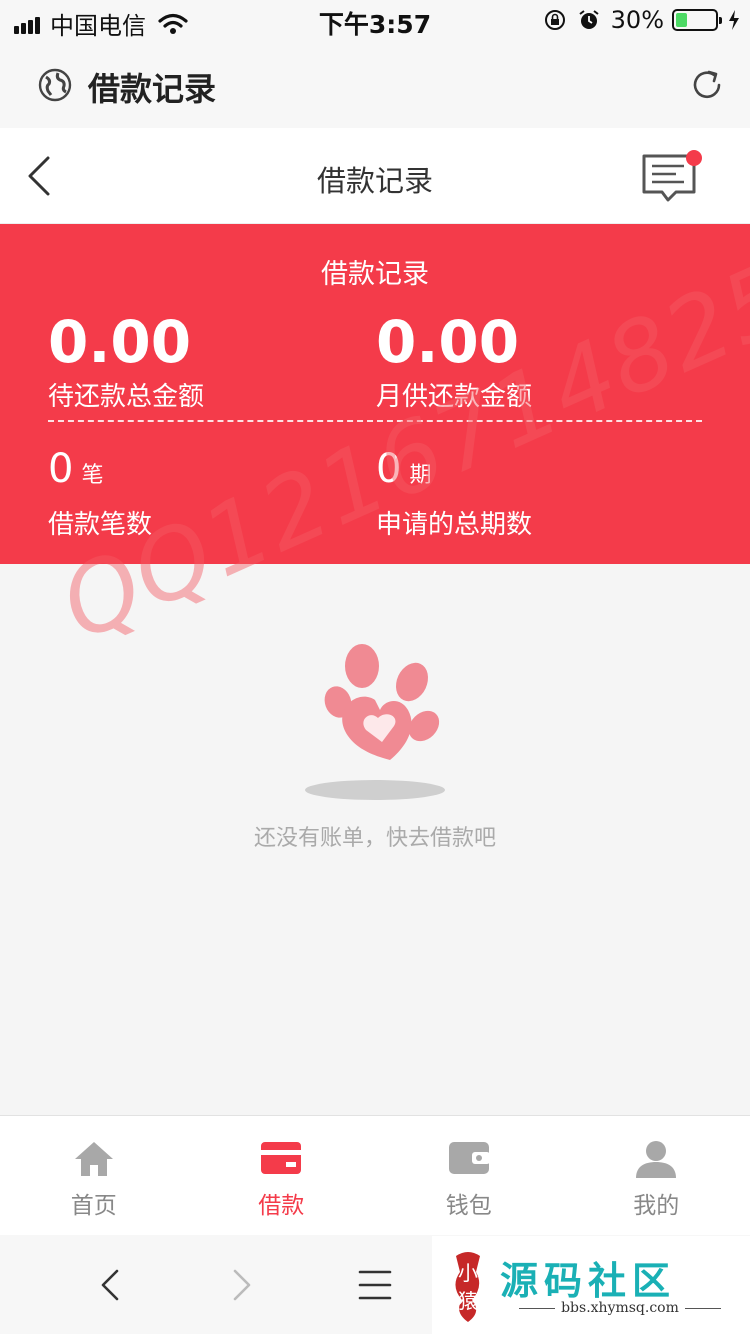 The image size is (750, 1334). Describe the element at coordinates (92, 475) in the screenshot. I see `loan-count-unit: 笔` at that location.